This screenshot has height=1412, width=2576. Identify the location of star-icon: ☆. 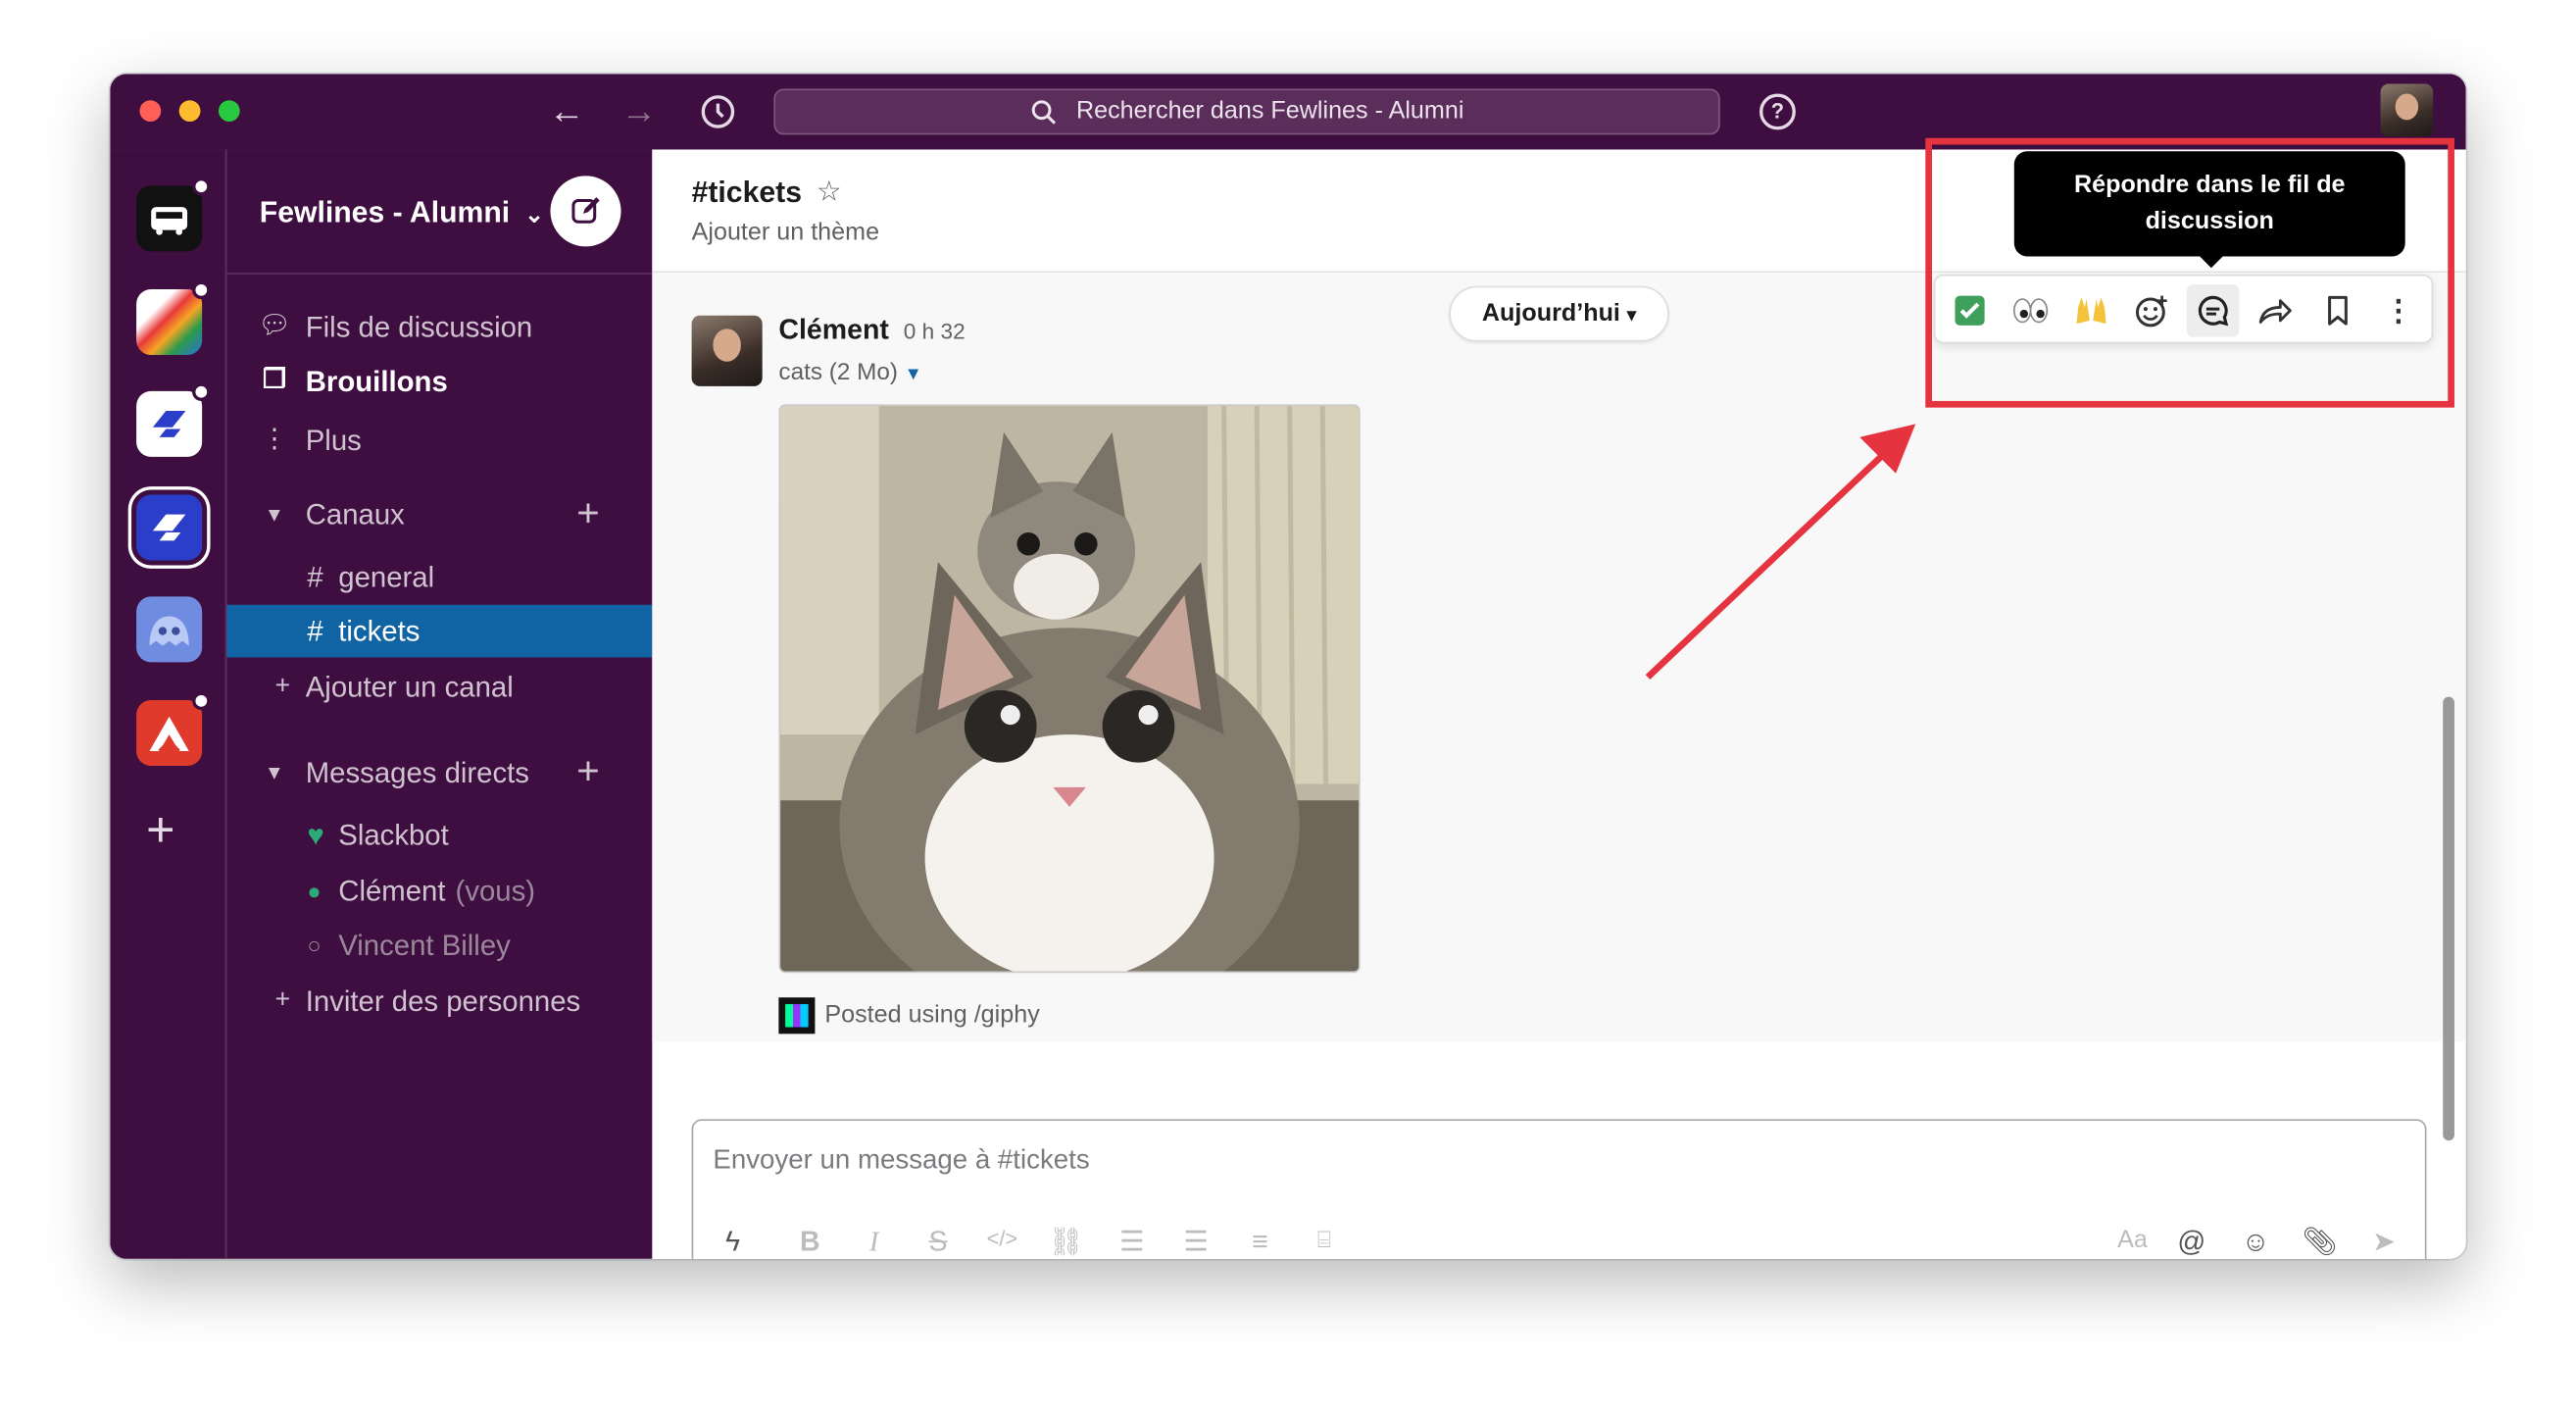
(829, 192).